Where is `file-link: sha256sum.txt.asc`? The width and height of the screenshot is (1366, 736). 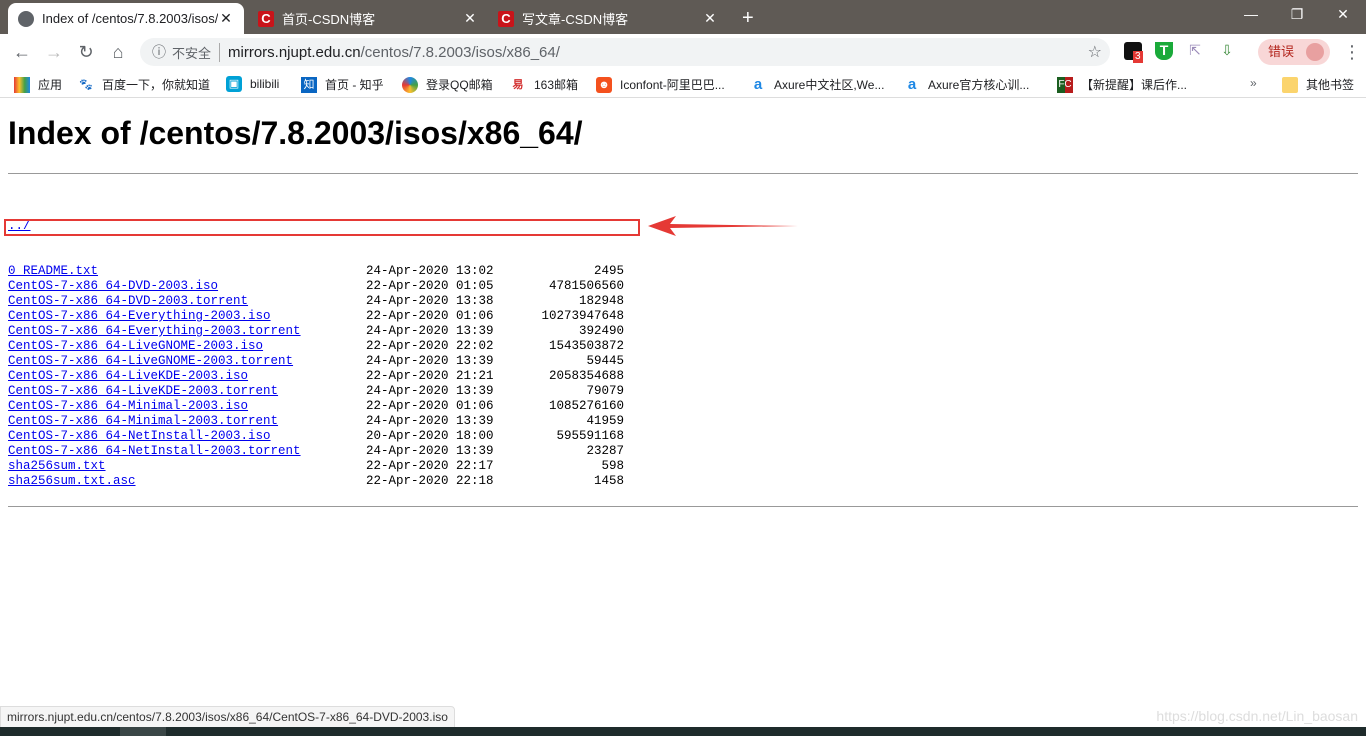 file-link: sha256sum.txt.asc is located at coordinates (72, 481).